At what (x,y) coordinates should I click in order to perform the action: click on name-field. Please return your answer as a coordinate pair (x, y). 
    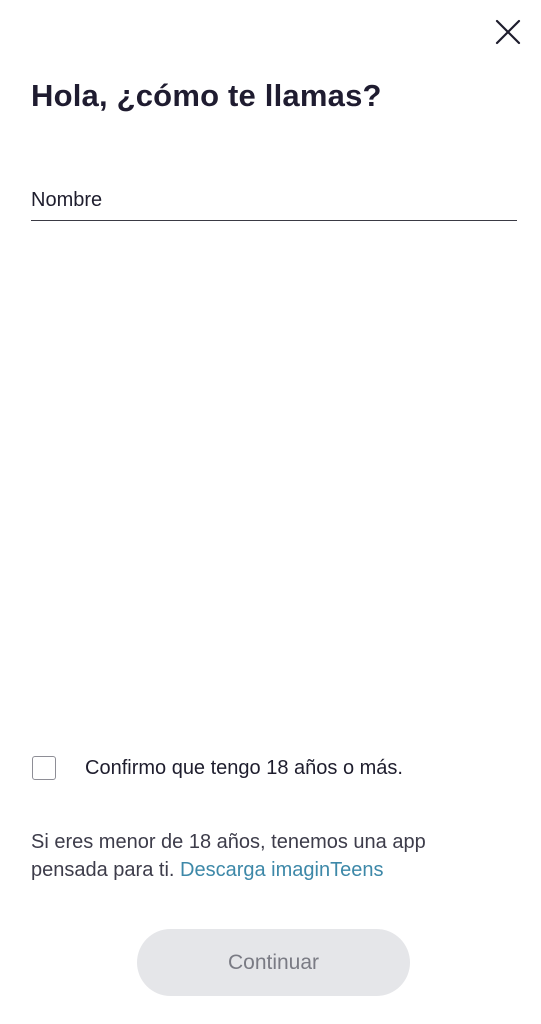
    Looking at the image, I should click on (274, 200).